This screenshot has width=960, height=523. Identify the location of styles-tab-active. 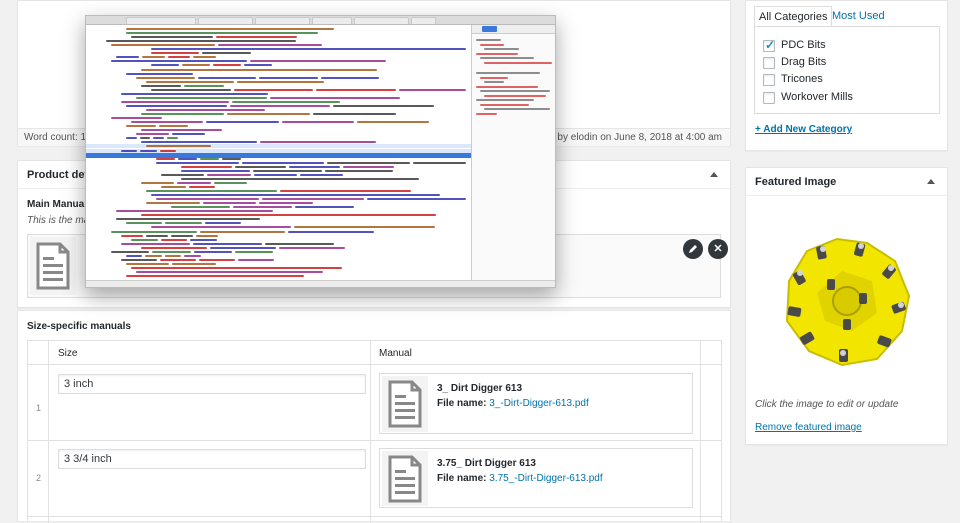
(489, 29).